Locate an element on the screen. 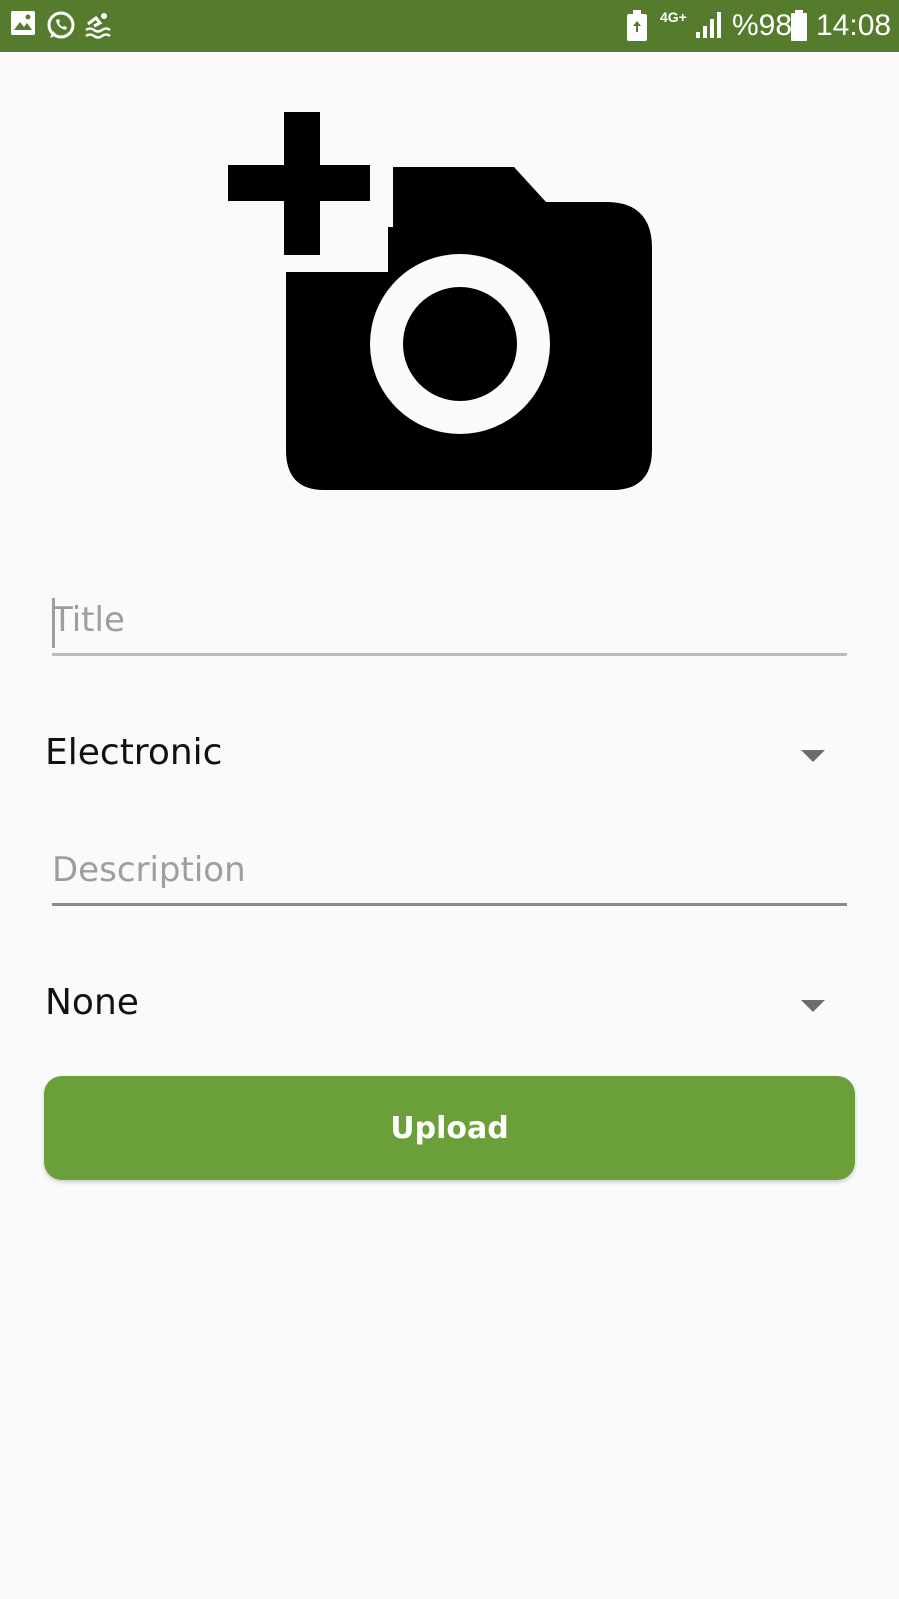 The height and width of the screenshot is (1599, 899). option-dropdown: None is located at coordinates (435, 1006).